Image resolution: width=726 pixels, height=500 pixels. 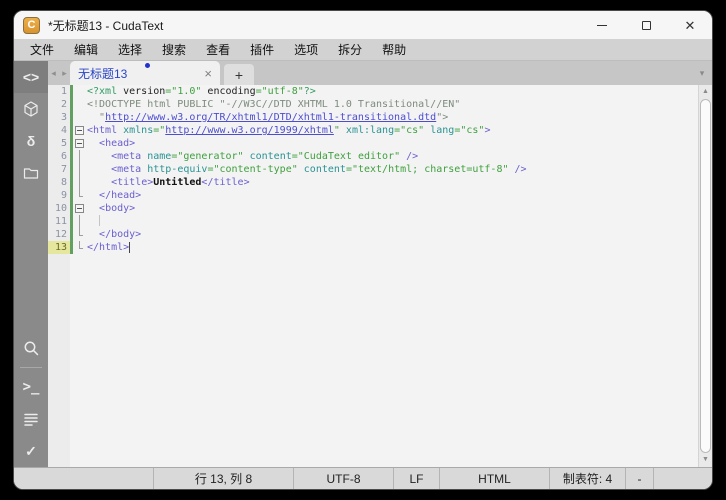 What do you see at coordinates (588, 478) in the screenshot?
I see `status-tab-size: 制表符: 4` at bounding box center [588, 478].